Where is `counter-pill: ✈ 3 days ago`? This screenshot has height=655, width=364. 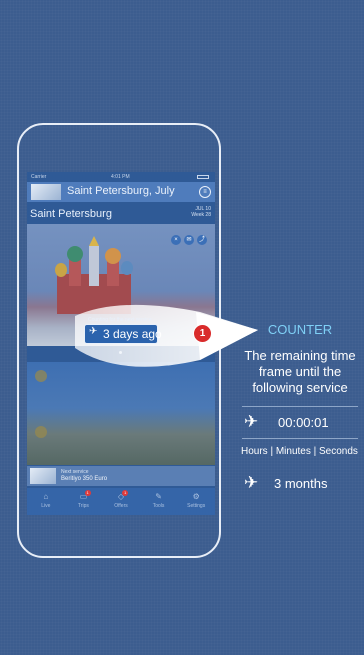
counter-pill: ✈ 3 days ago is located at coordinates (123, 334).